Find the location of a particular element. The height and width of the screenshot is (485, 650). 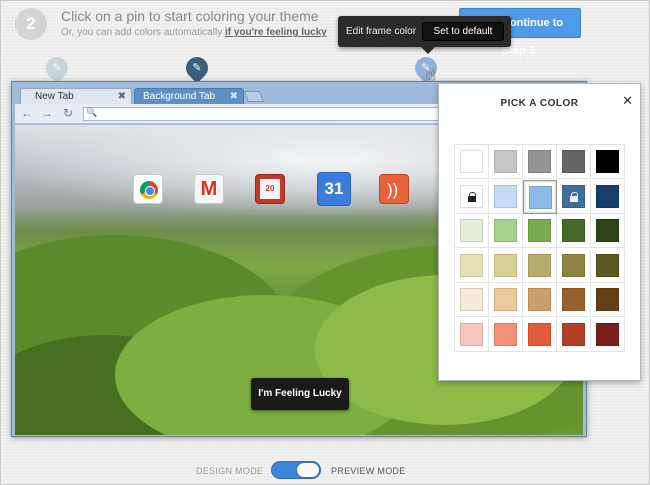

gmail-icon: M is located at coordinates (209, 189).